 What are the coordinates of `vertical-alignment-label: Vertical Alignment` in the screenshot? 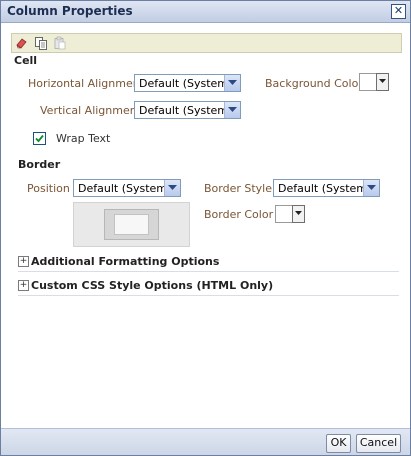 It's located at (91, 110).